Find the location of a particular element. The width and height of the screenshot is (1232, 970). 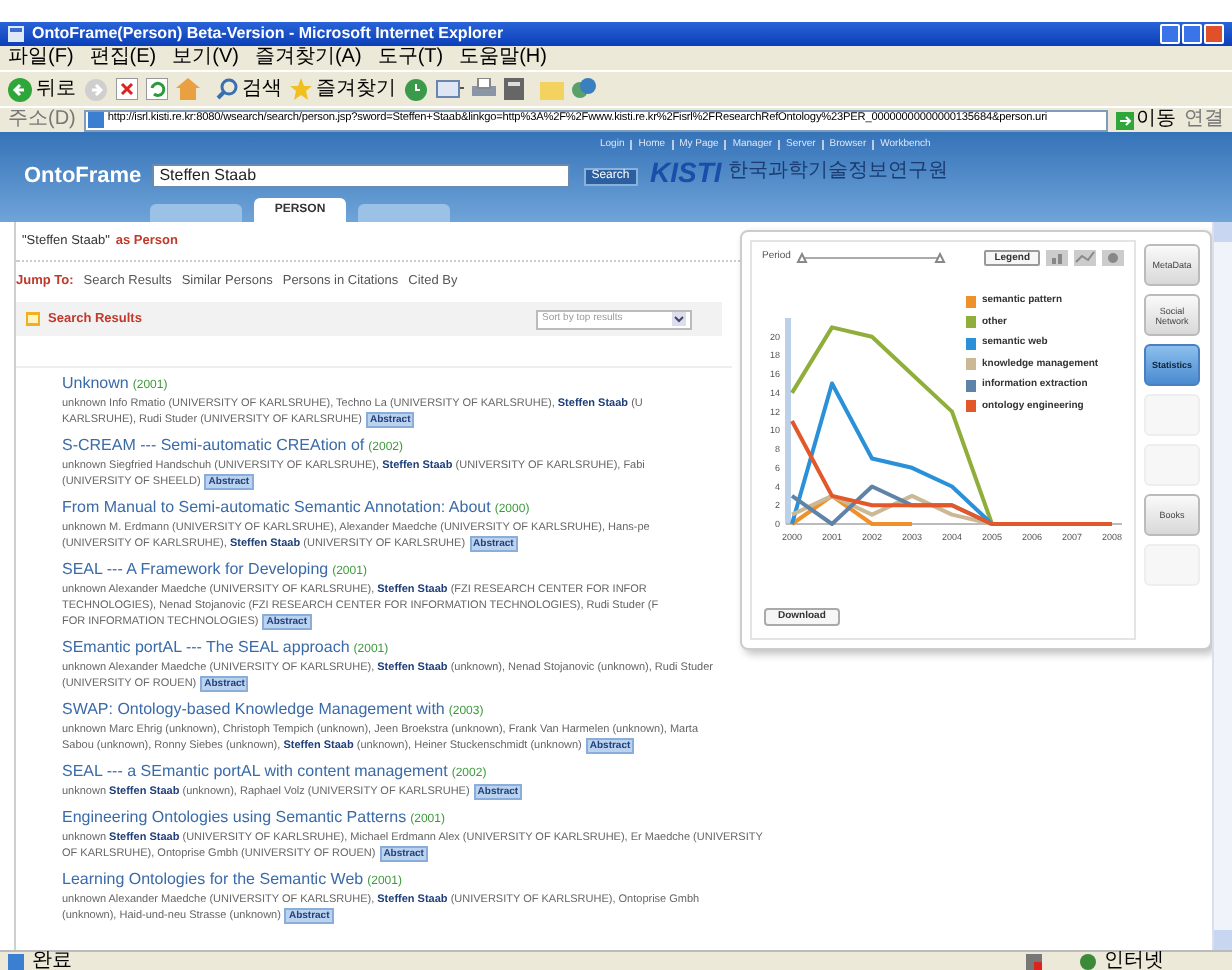

dropdown-arrow-icon is located at coordinates (679, 319).